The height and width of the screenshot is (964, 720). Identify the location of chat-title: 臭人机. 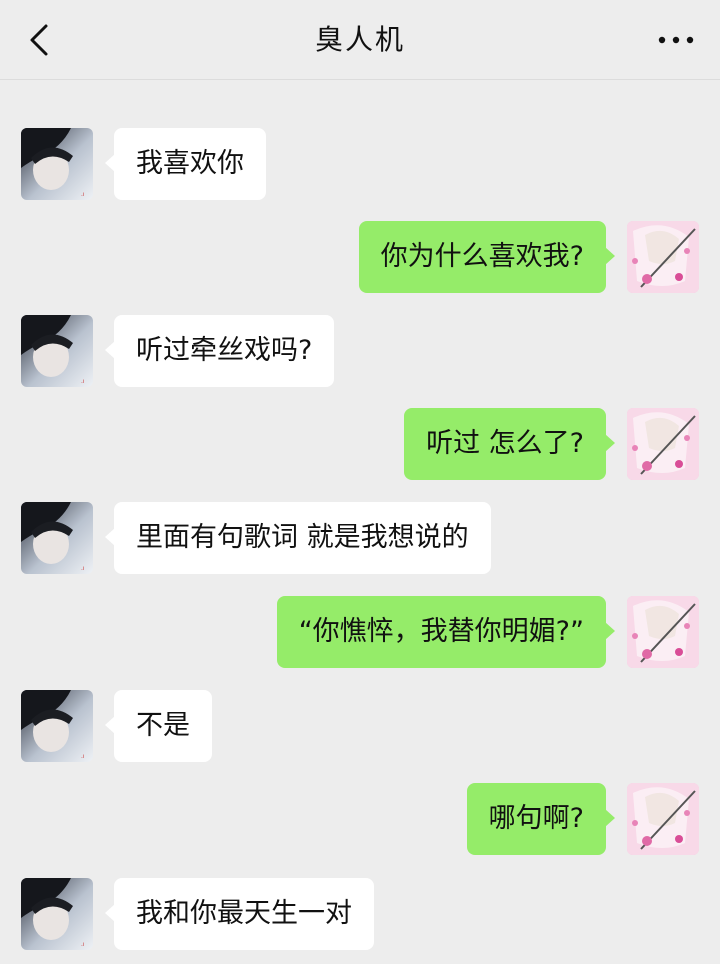
(359, 39).